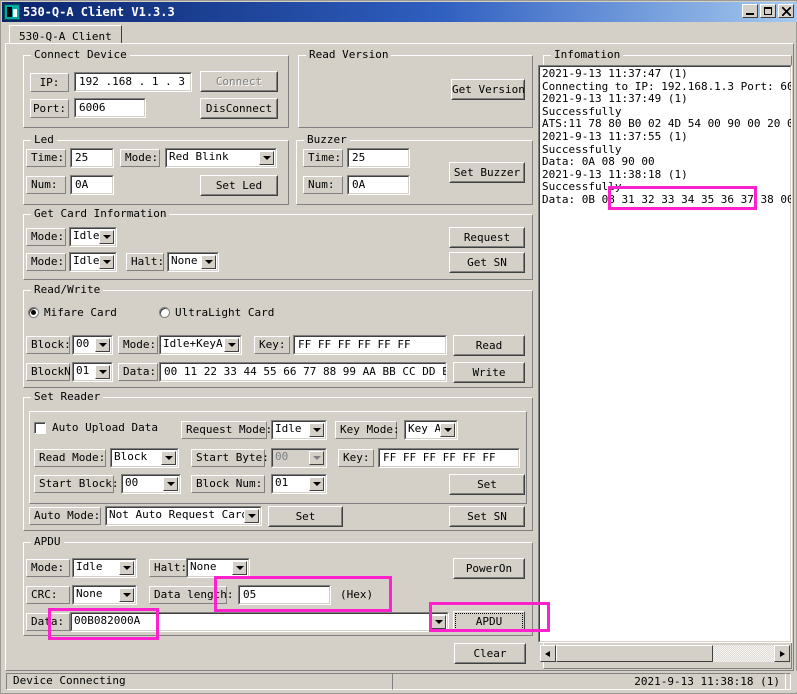  I want to click on led-time-input: 25, so click(92, 158).